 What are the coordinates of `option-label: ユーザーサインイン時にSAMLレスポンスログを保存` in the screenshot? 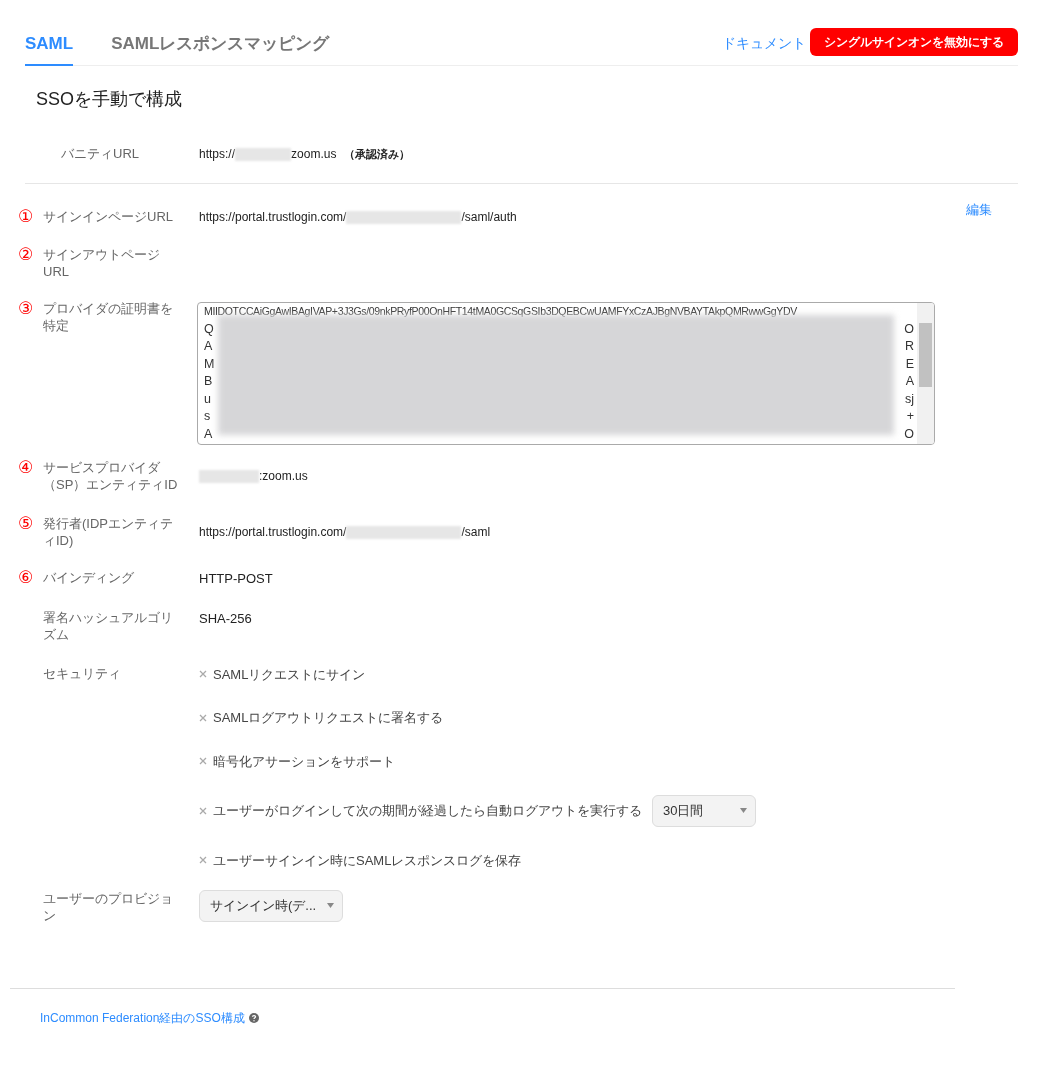 It's located at (367, 860).